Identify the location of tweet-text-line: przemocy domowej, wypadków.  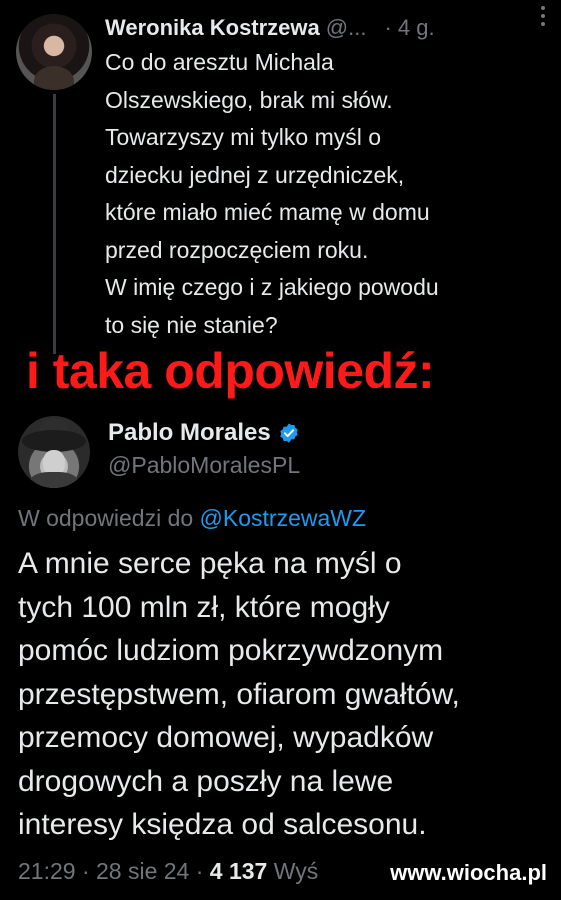
(226, 737).